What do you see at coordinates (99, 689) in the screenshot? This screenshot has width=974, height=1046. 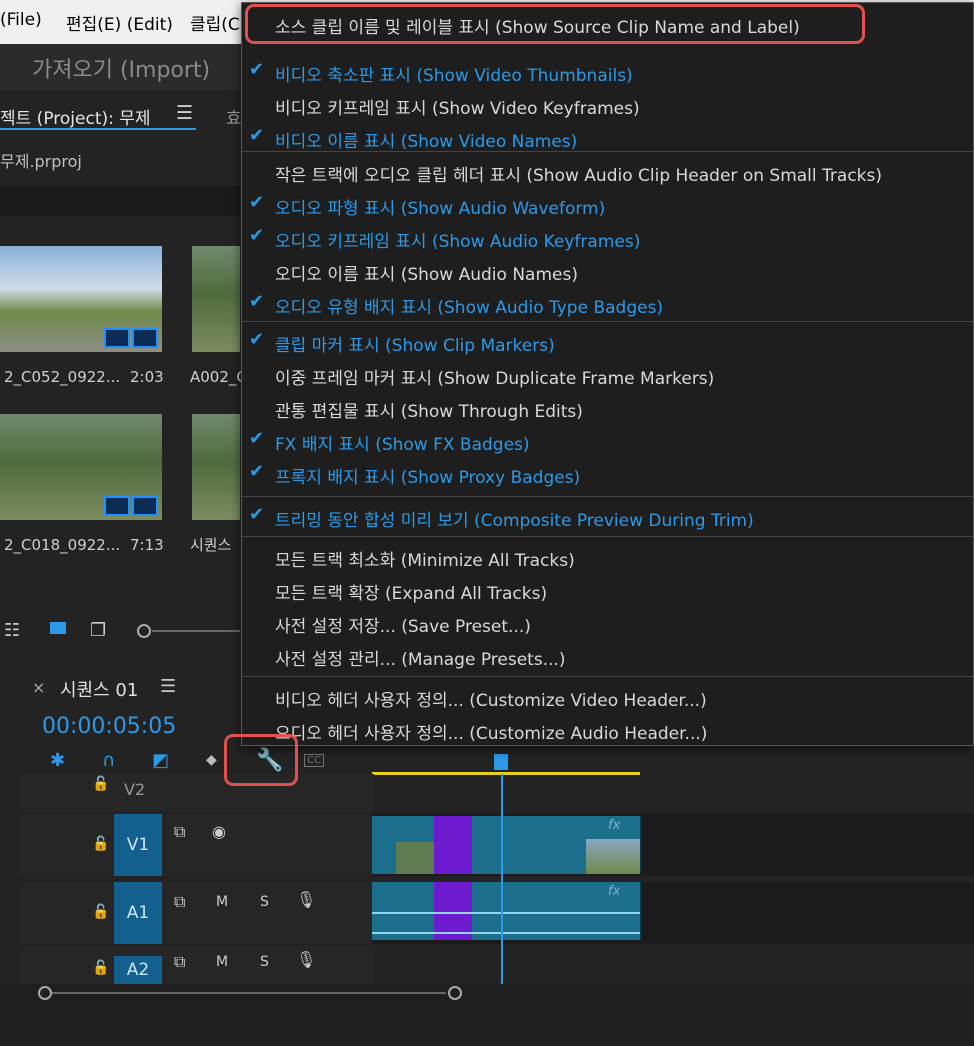 I see `sequence-tab-title: 시퀀스 01` at bounding box center [99, 689].